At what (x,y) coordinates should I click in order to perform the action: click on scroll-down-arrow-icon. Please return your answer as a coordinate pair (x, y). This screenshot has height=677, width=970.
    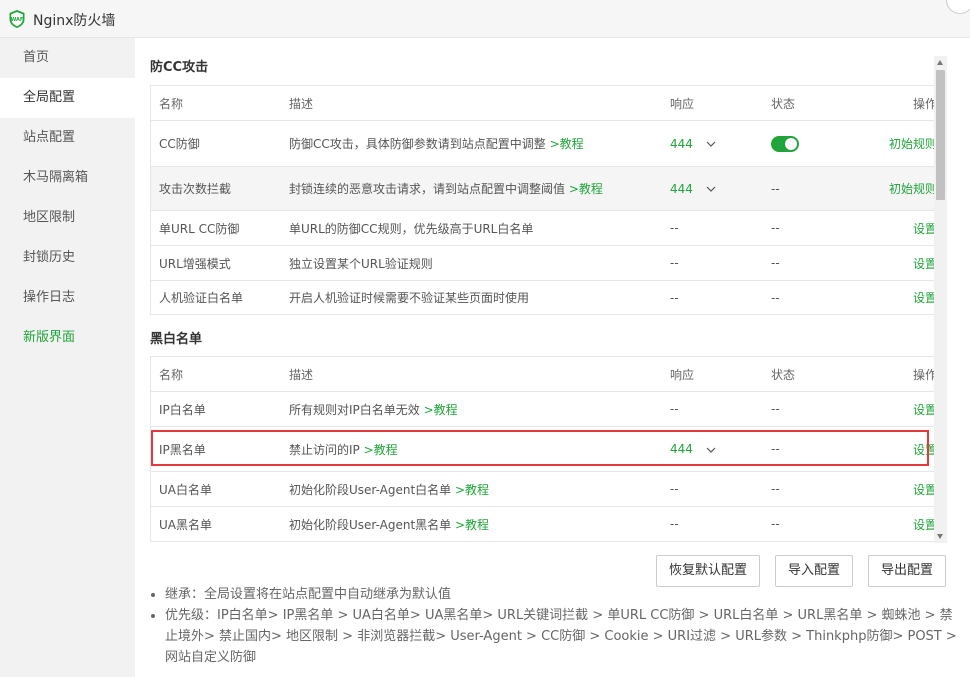
    Looking at the image, I should click on (940, 536).